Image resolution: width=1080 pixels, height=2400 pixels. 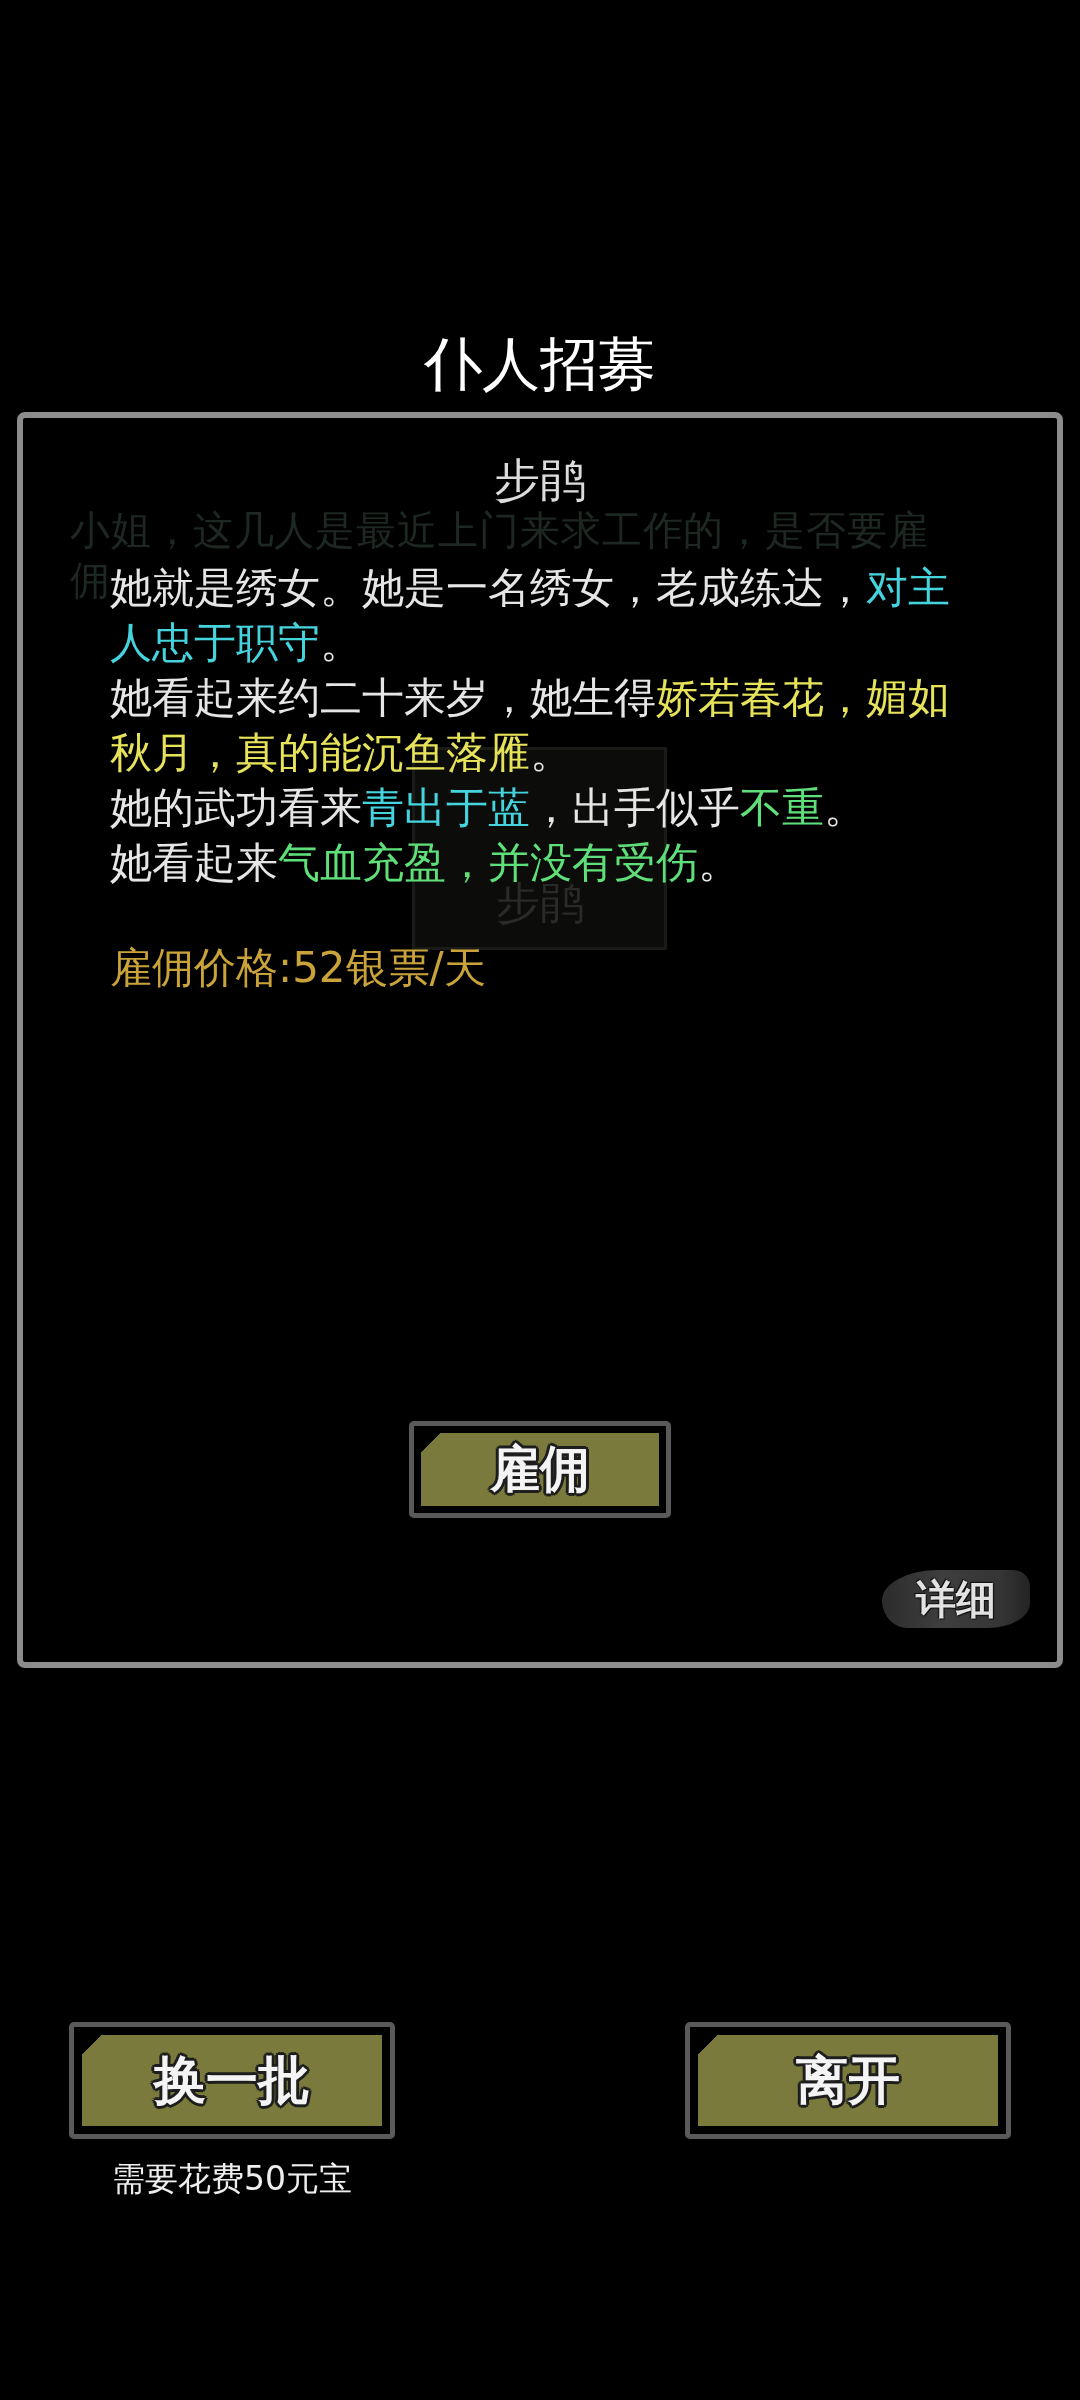 I want to click on servant-name: 步鹃, so click(x=540, y=480).